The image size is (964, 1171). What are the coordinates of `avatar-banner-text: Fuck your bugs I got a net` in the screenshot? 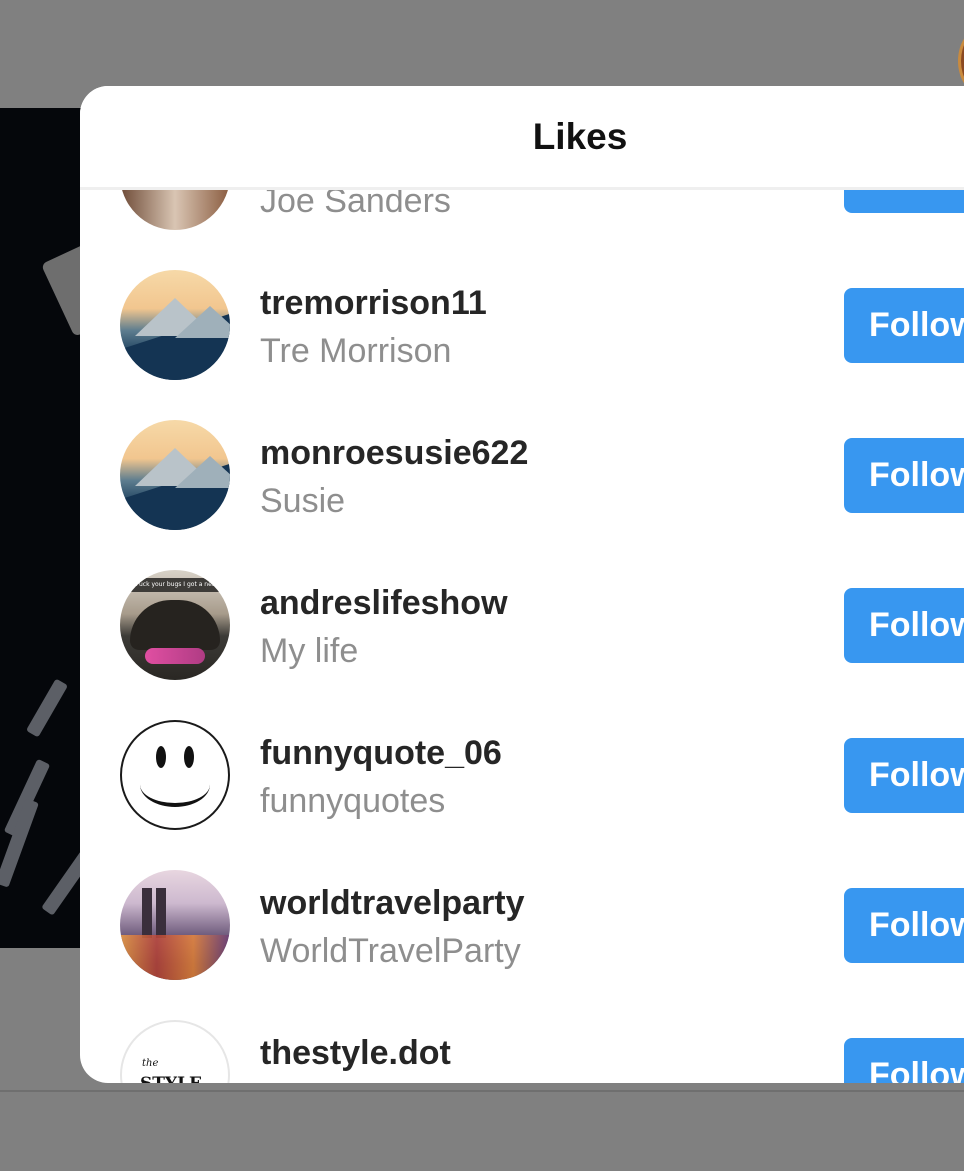 It's located at (175, 585).